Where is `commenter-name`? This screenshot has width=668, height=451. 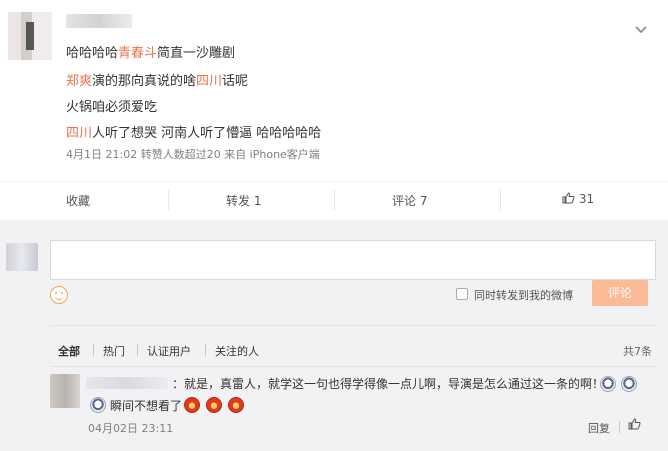 commenter-name is located at coordinates (127, 383).